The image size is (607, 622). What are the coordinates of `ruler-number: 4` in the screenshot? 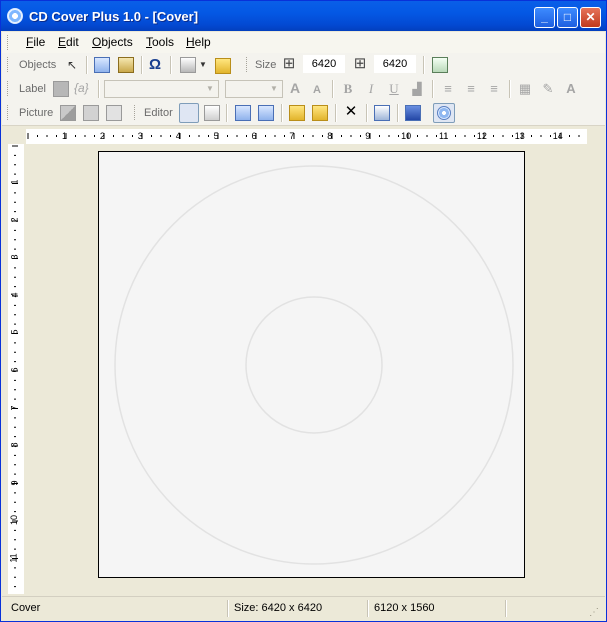 It's located at (14, 295).